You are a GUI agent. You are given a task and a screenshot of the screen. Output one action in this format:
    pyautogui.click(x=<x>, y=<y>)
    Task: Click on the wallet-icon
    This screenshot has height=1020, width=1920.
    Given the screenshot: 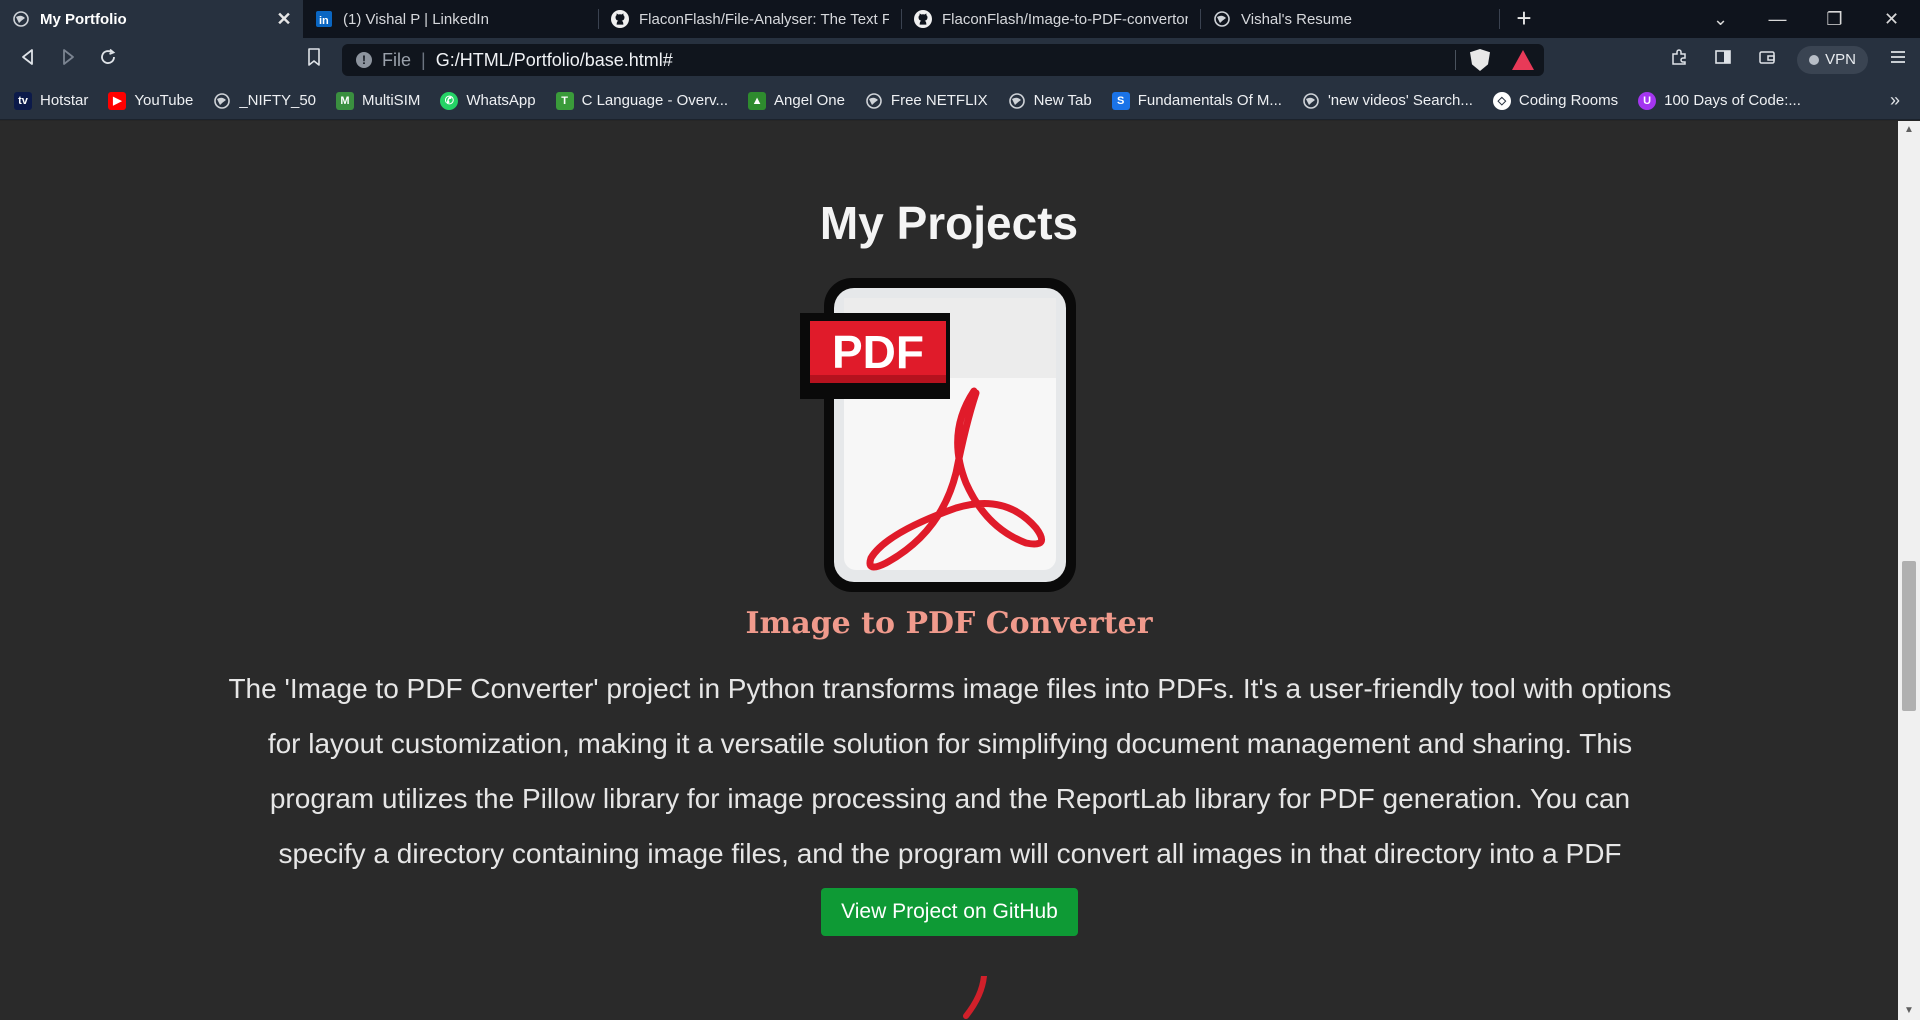 What is the action you would take?
    pyautogui.click(x=1767, y=57)
    